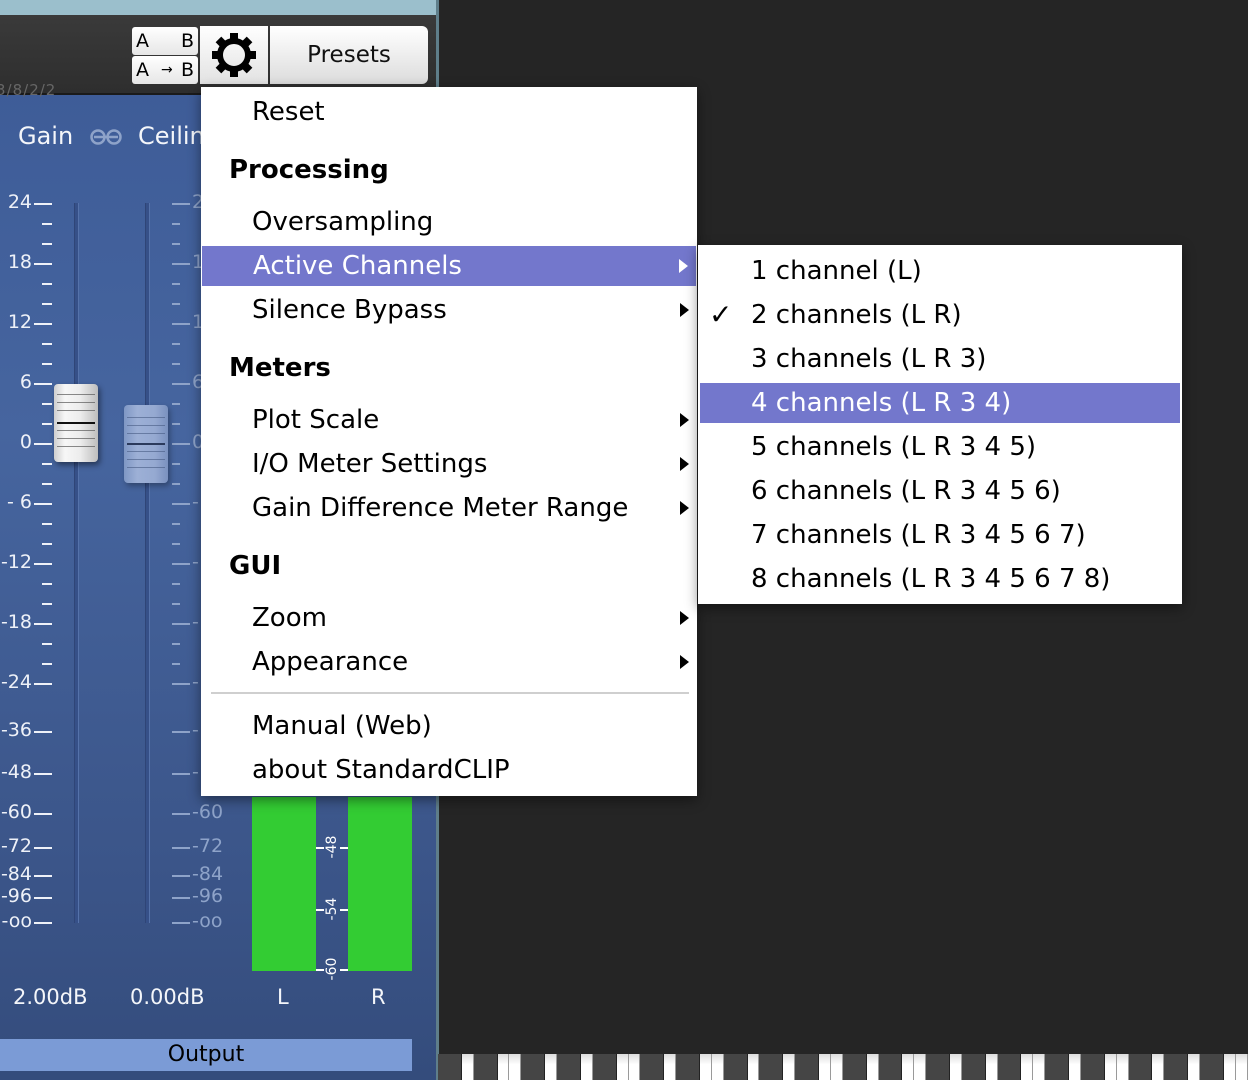 The width and height of the screenshot is (1248, 1080). What do you see at coordinates (449, 112) in the screenshot?
I see `menu-item-reset: Reset` at bounding box center [449, 112].